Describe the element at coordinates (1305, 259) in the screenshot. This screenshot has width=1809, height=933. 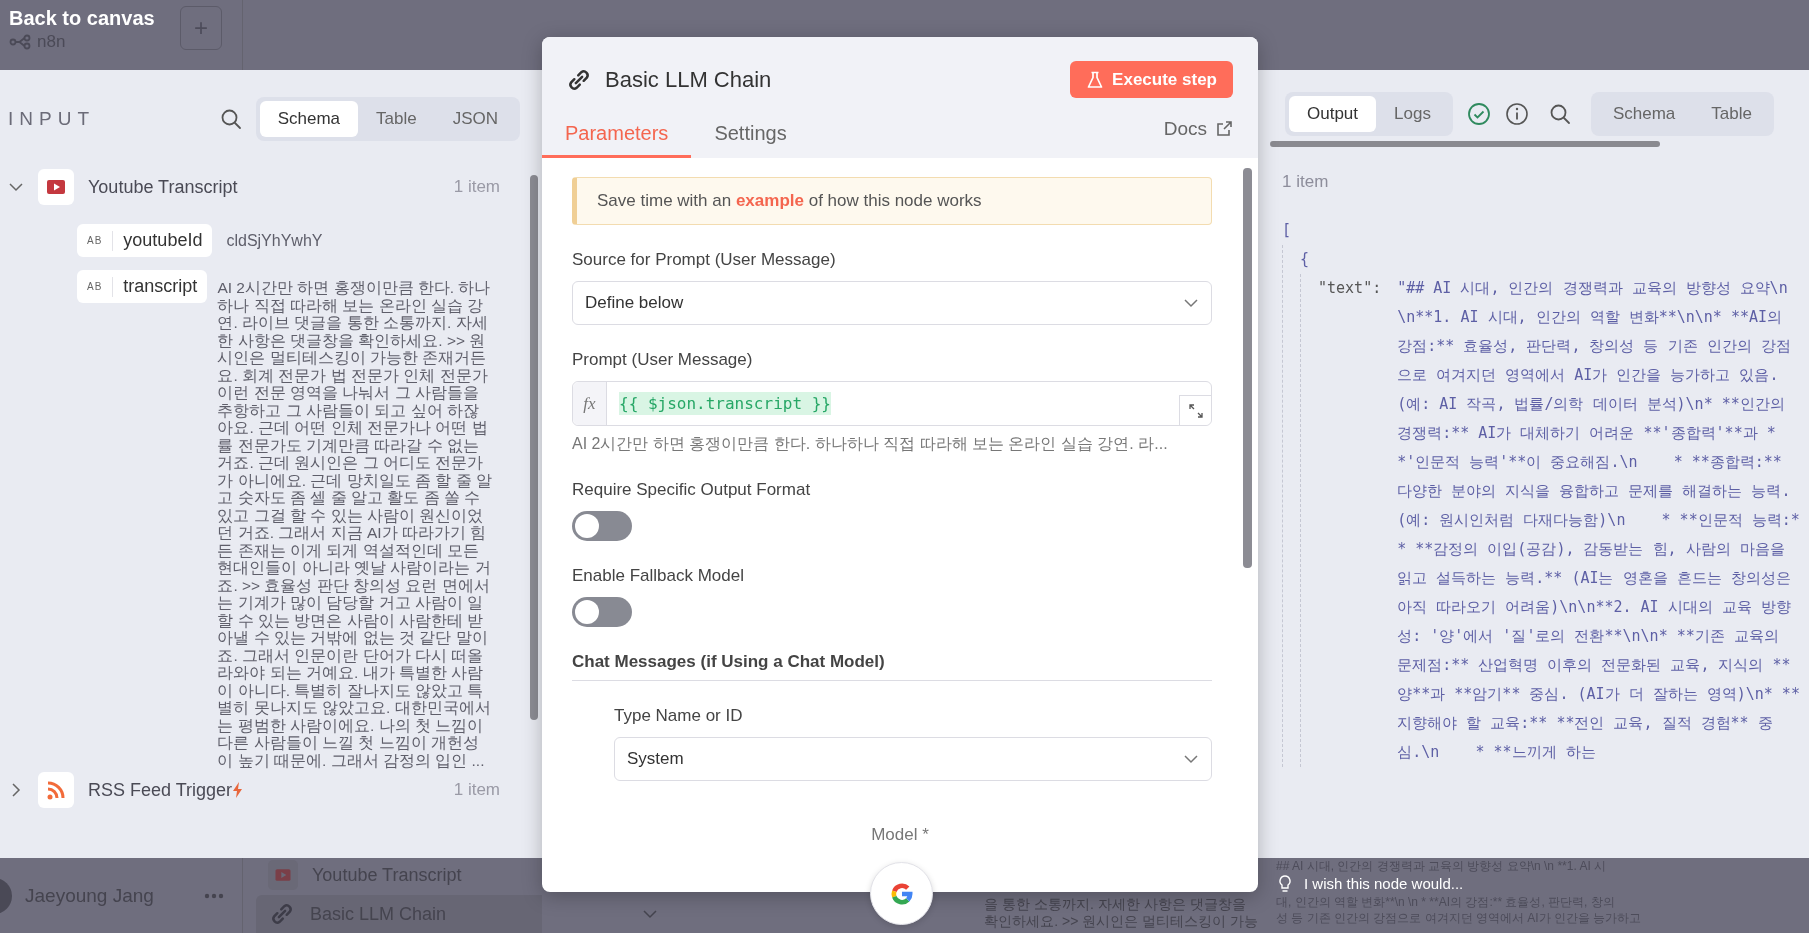
I see `json-brace: {` at that location.